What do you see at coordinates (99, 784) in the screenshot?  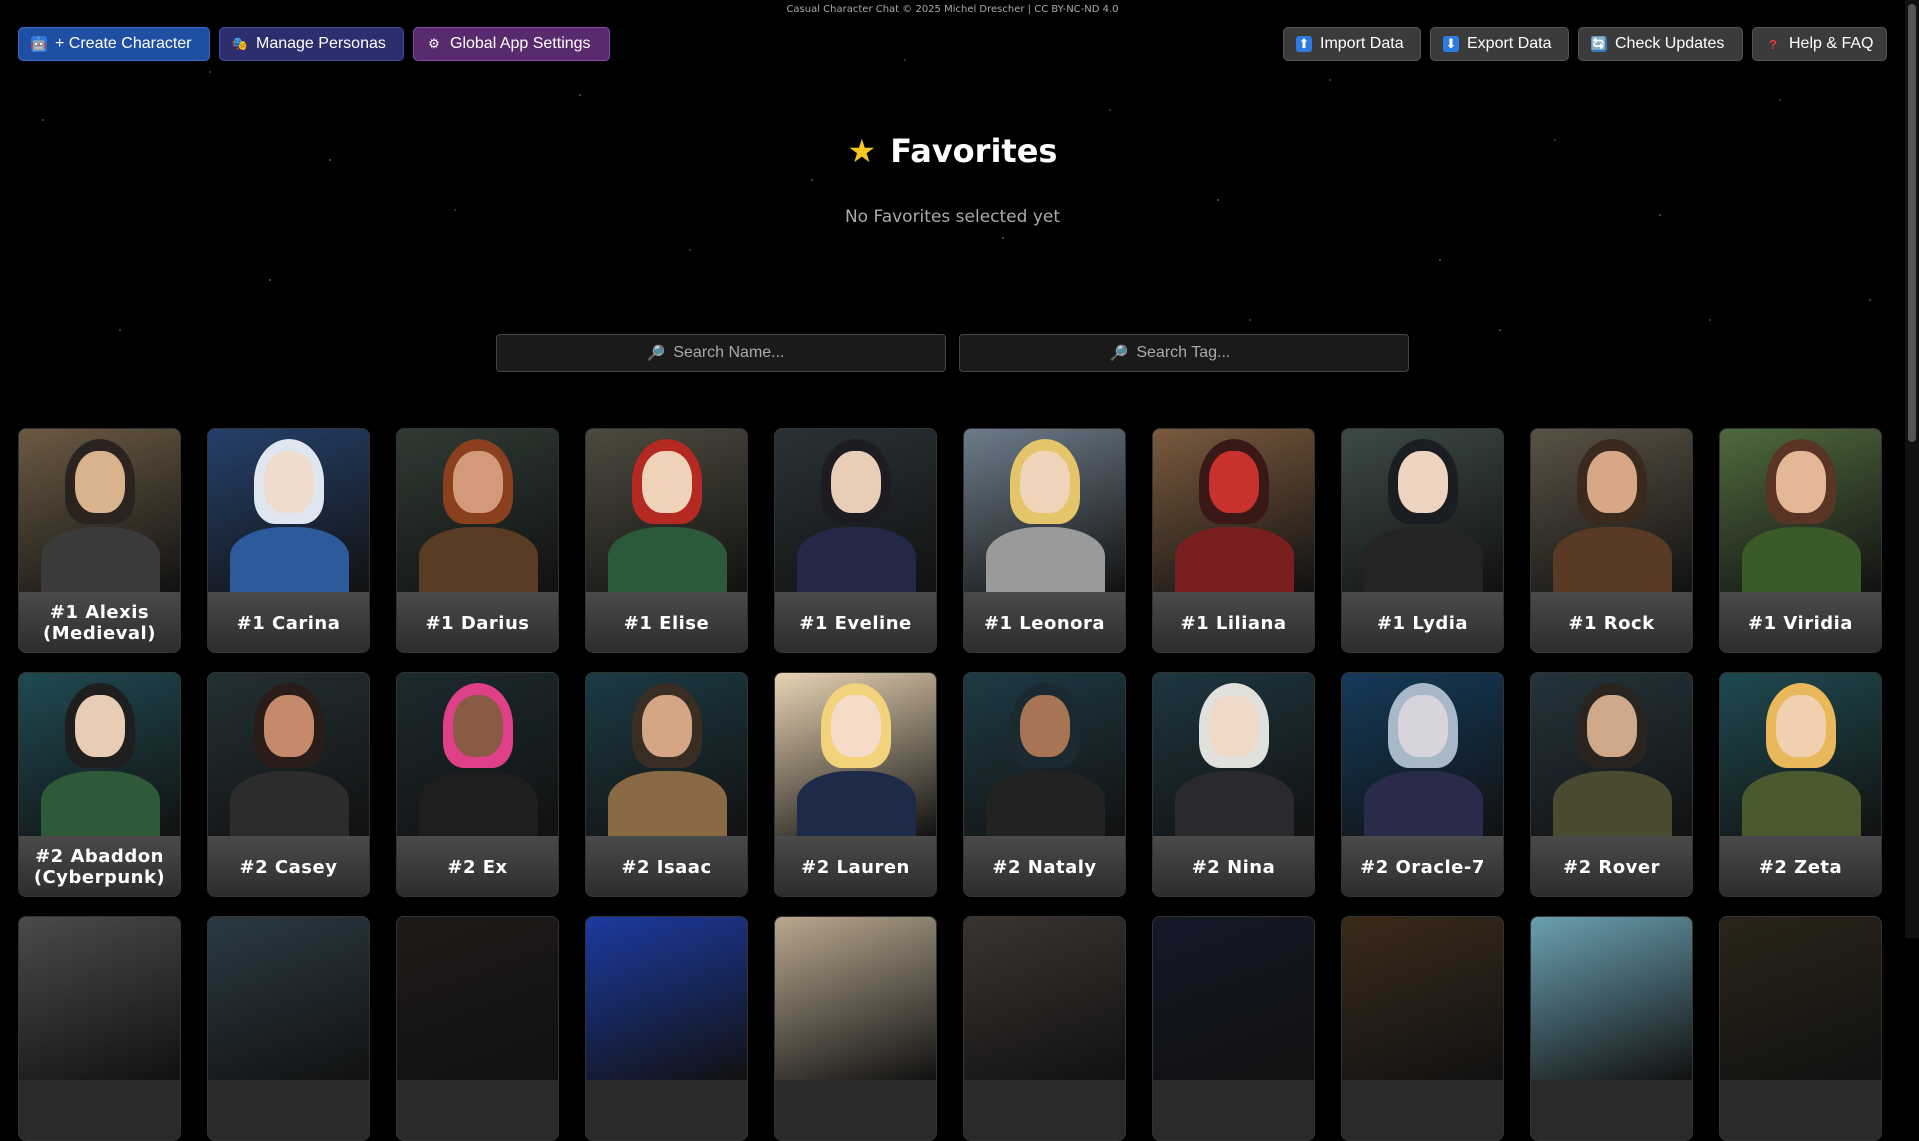 I see `character-card: #2 Abaddon (Cyberpunk)` at bounding box center [99, 784].